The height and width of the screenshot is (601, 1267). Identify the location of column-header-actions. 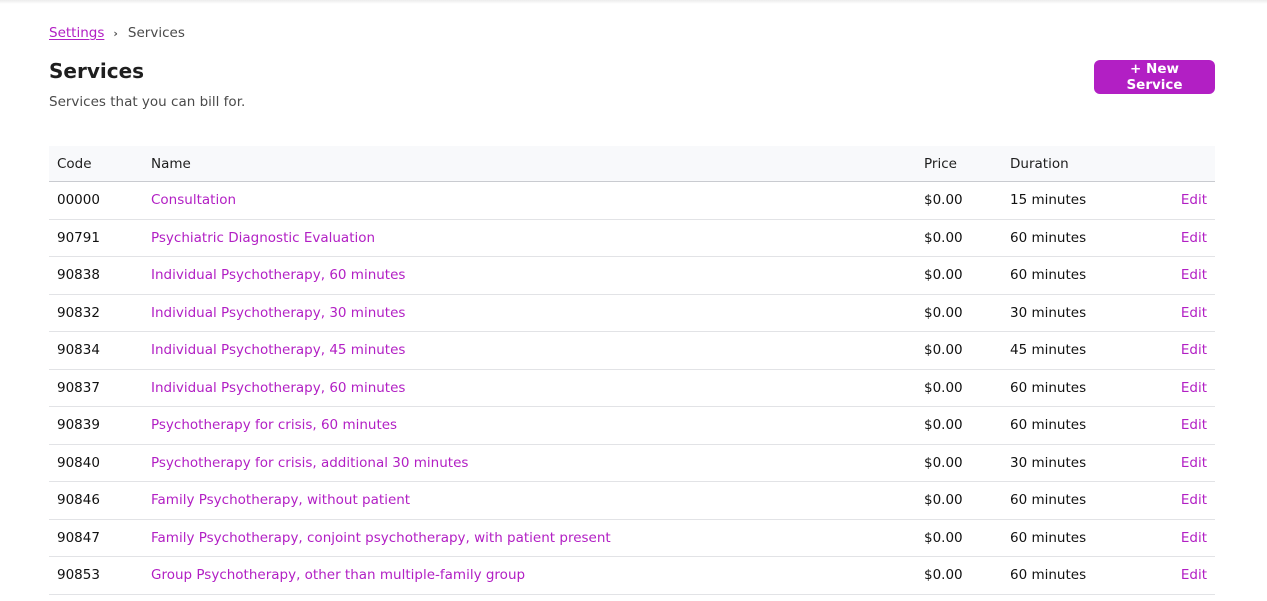
(1192, 164).